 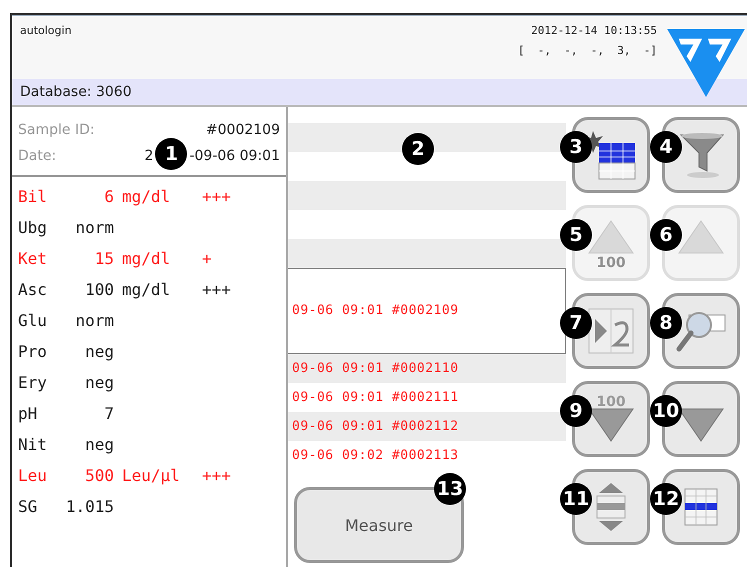 I want to click on result-row-text: Ubg norm, so click(x=66, y=228).